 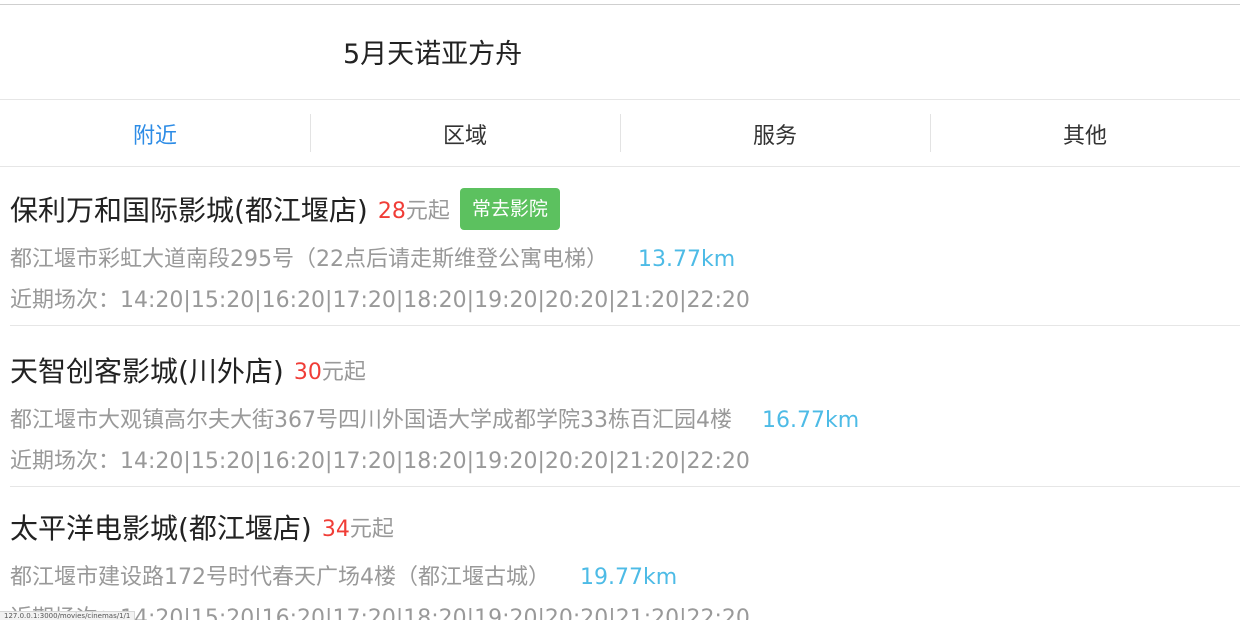 I want to click on cinema-address: 都江堰市建设路172号时代春天广场4楼（都江堰古城）, so click(x=280, y=577).